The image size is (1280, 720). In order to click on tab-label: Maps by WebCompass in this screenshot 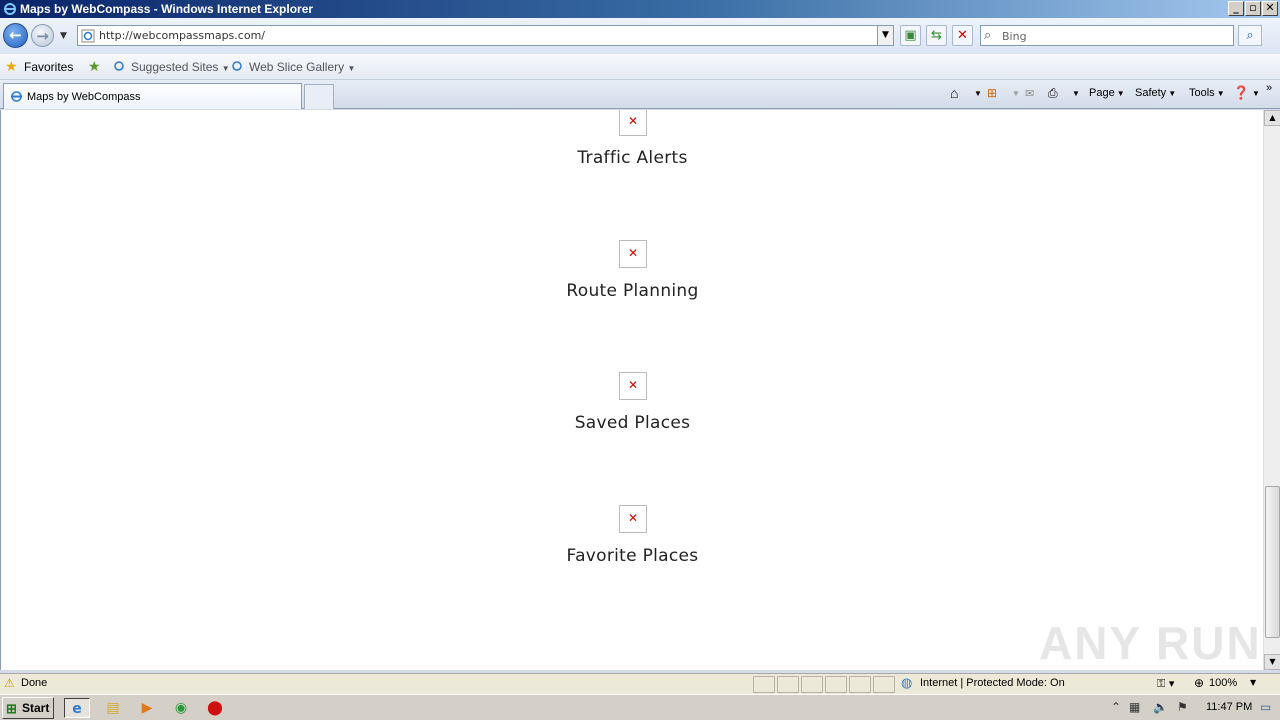, I will do `click(84, 97)`.